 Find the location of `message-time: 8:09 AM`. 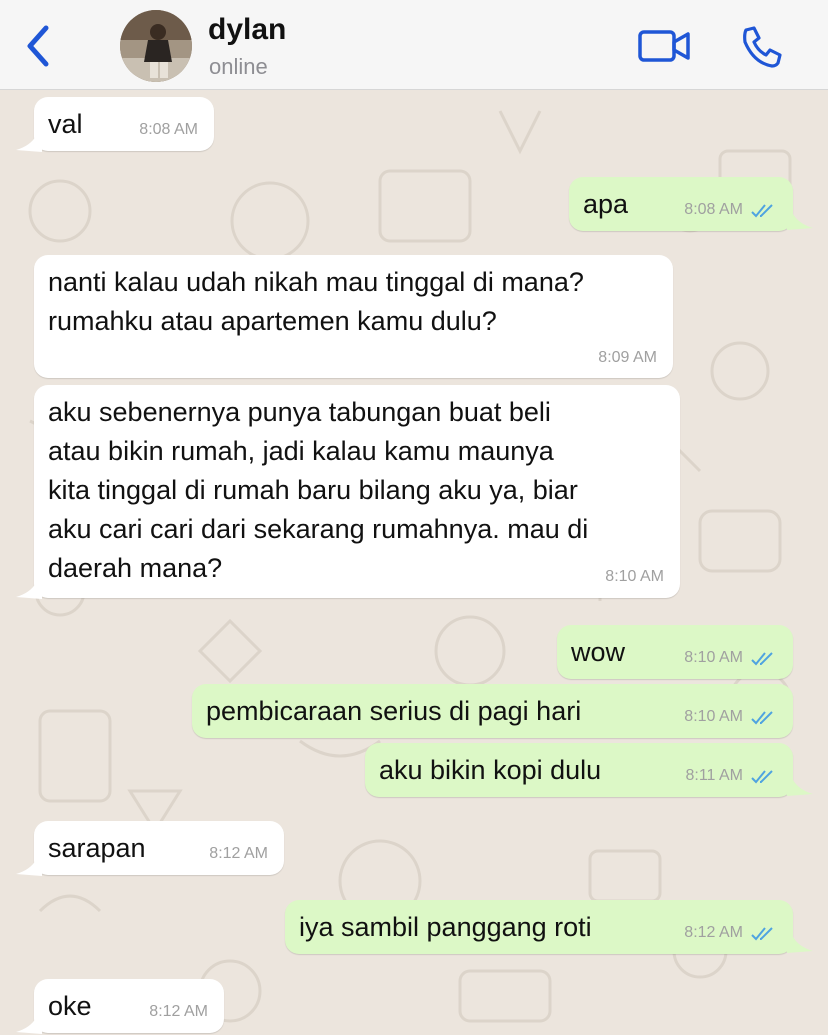

message-time: 8:09 AM is located at coordinates (627, 357).